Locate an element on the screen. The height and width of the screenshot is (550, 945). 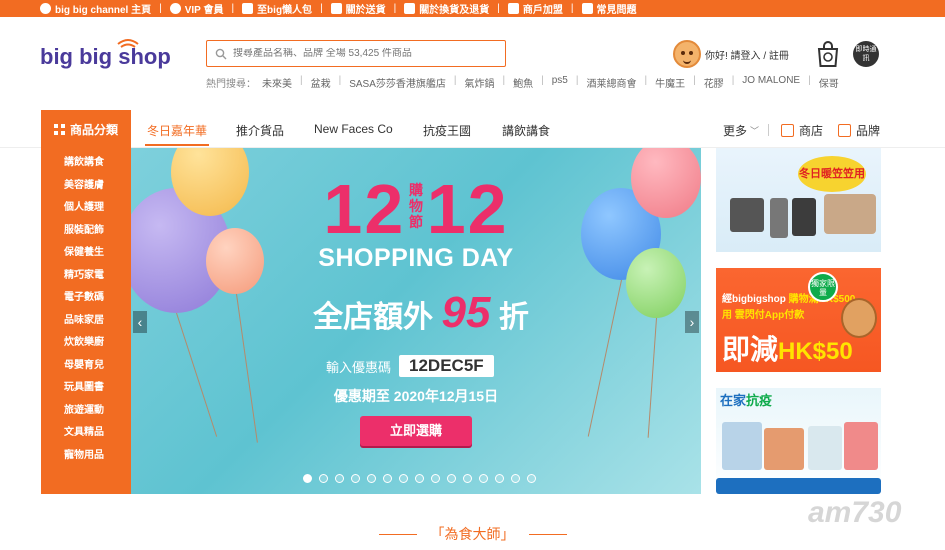
category-item: 保健養生 is located at coordinates (86, 253).